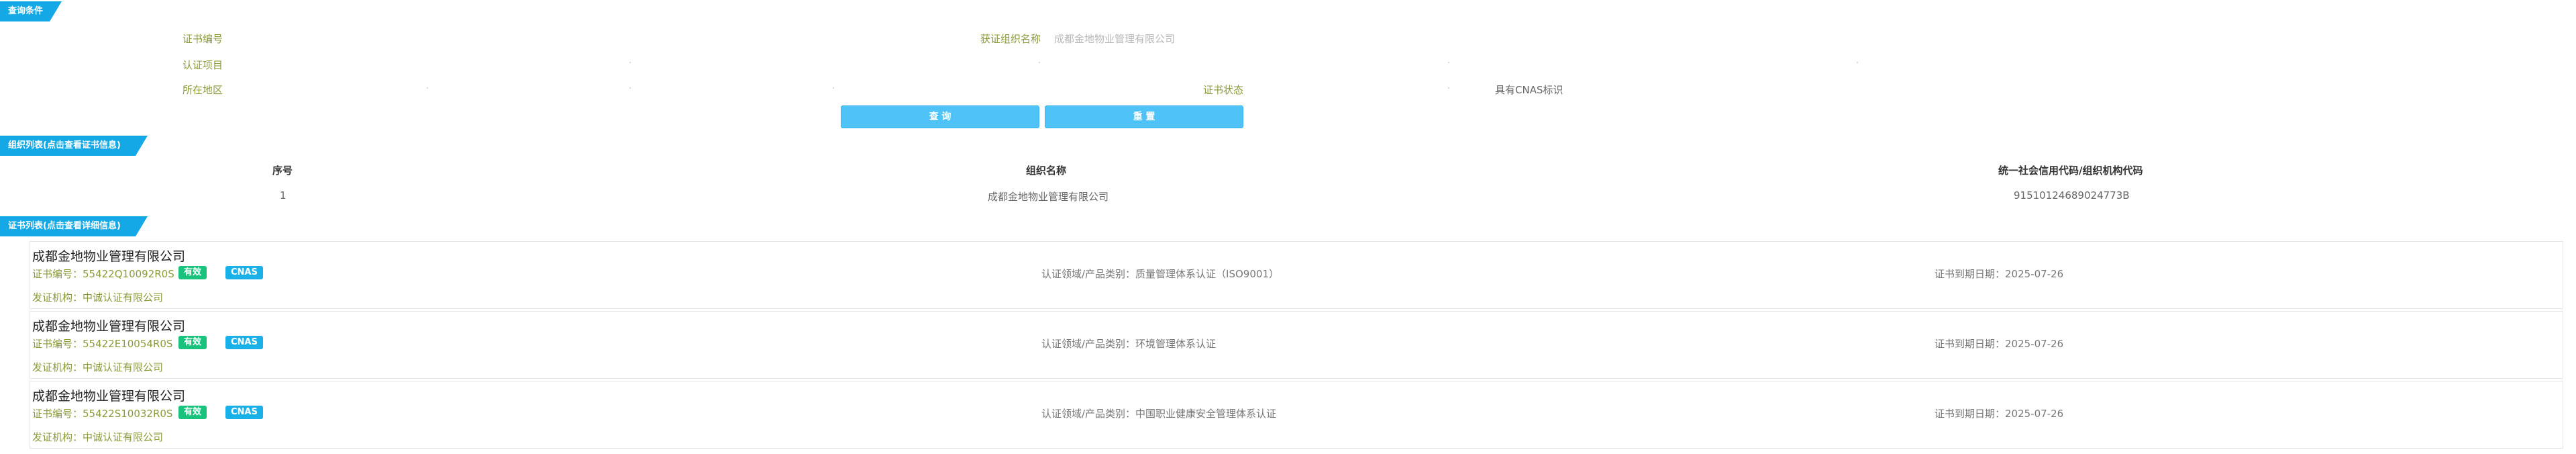  What do you see at coordinates (940, 116) in the screenshot?
I see `search-button: 查 询` at bounding box center [940, 116].